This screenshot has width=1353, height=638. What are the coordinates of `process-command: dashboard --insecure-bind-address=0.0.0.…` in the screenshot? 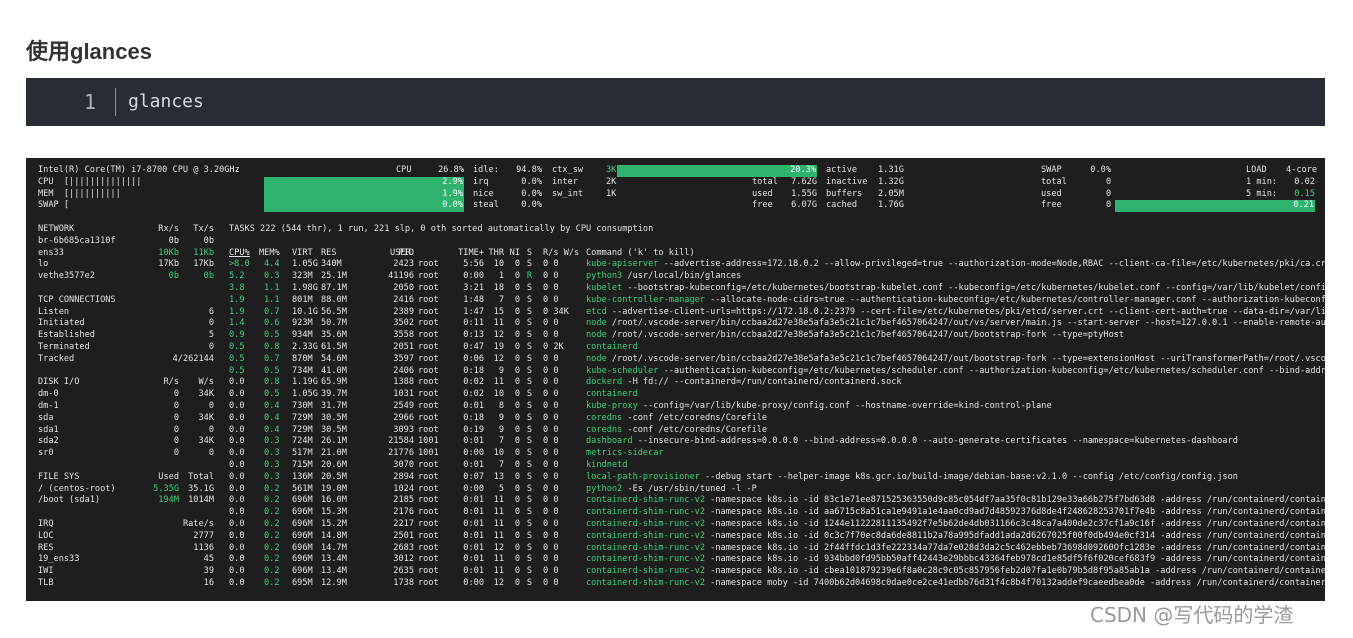 It's located at (912, 441).